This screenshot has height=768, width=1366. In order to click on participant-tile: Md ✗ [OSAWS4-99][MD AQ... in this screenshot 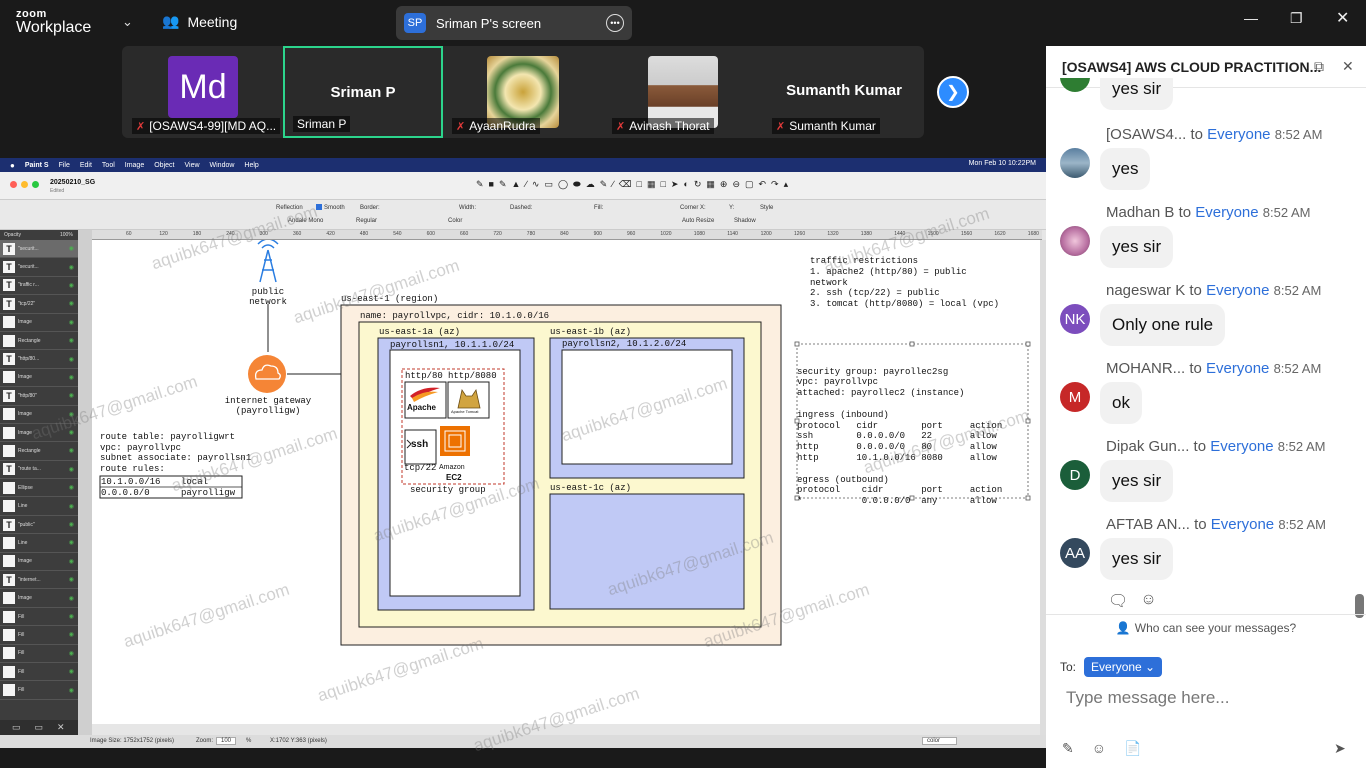, I will do `click(204, 92)`.